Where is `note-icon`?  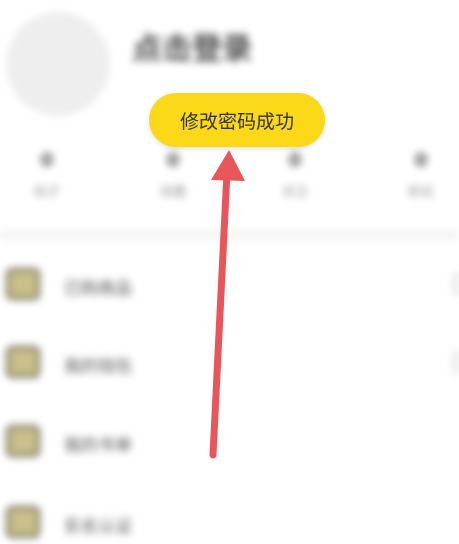 note-icon is located at coordinates (23, 284).